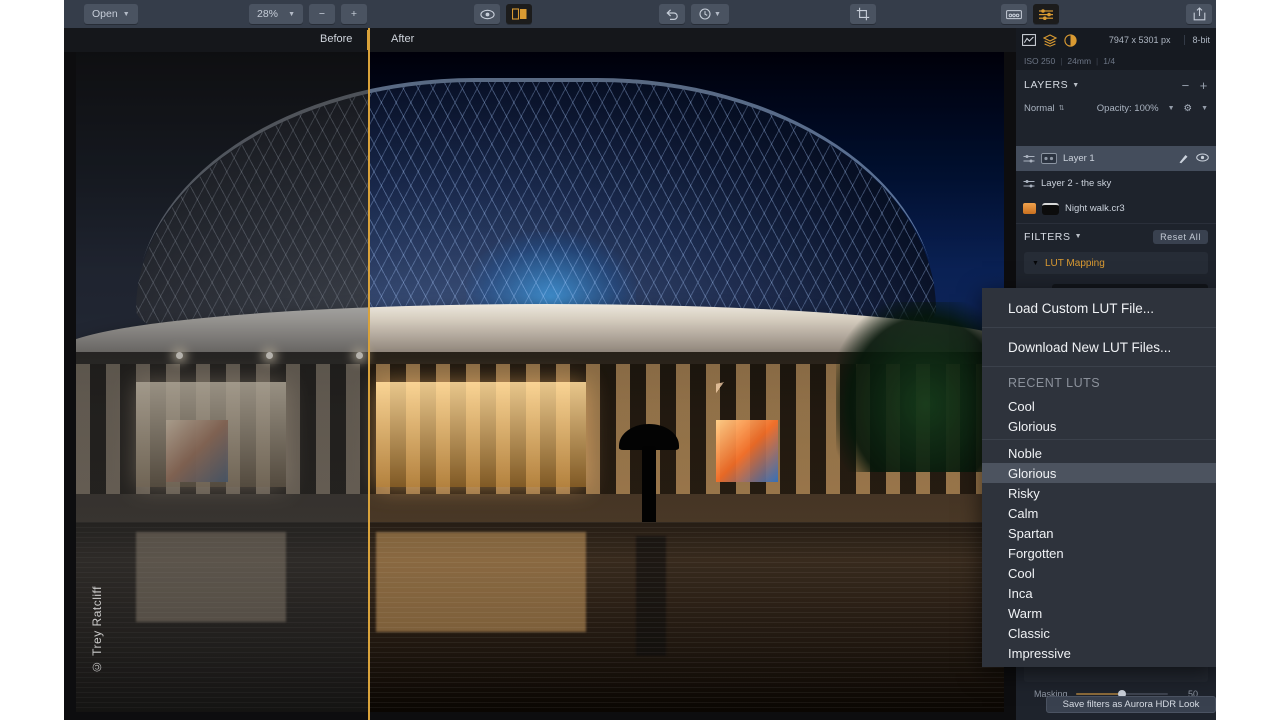 This screenshot has width=1280, height=720. What do you see at coordinates (1029, 40) in the screenshot?
I see `histogram-icon` at bounding box center [1029, 40].